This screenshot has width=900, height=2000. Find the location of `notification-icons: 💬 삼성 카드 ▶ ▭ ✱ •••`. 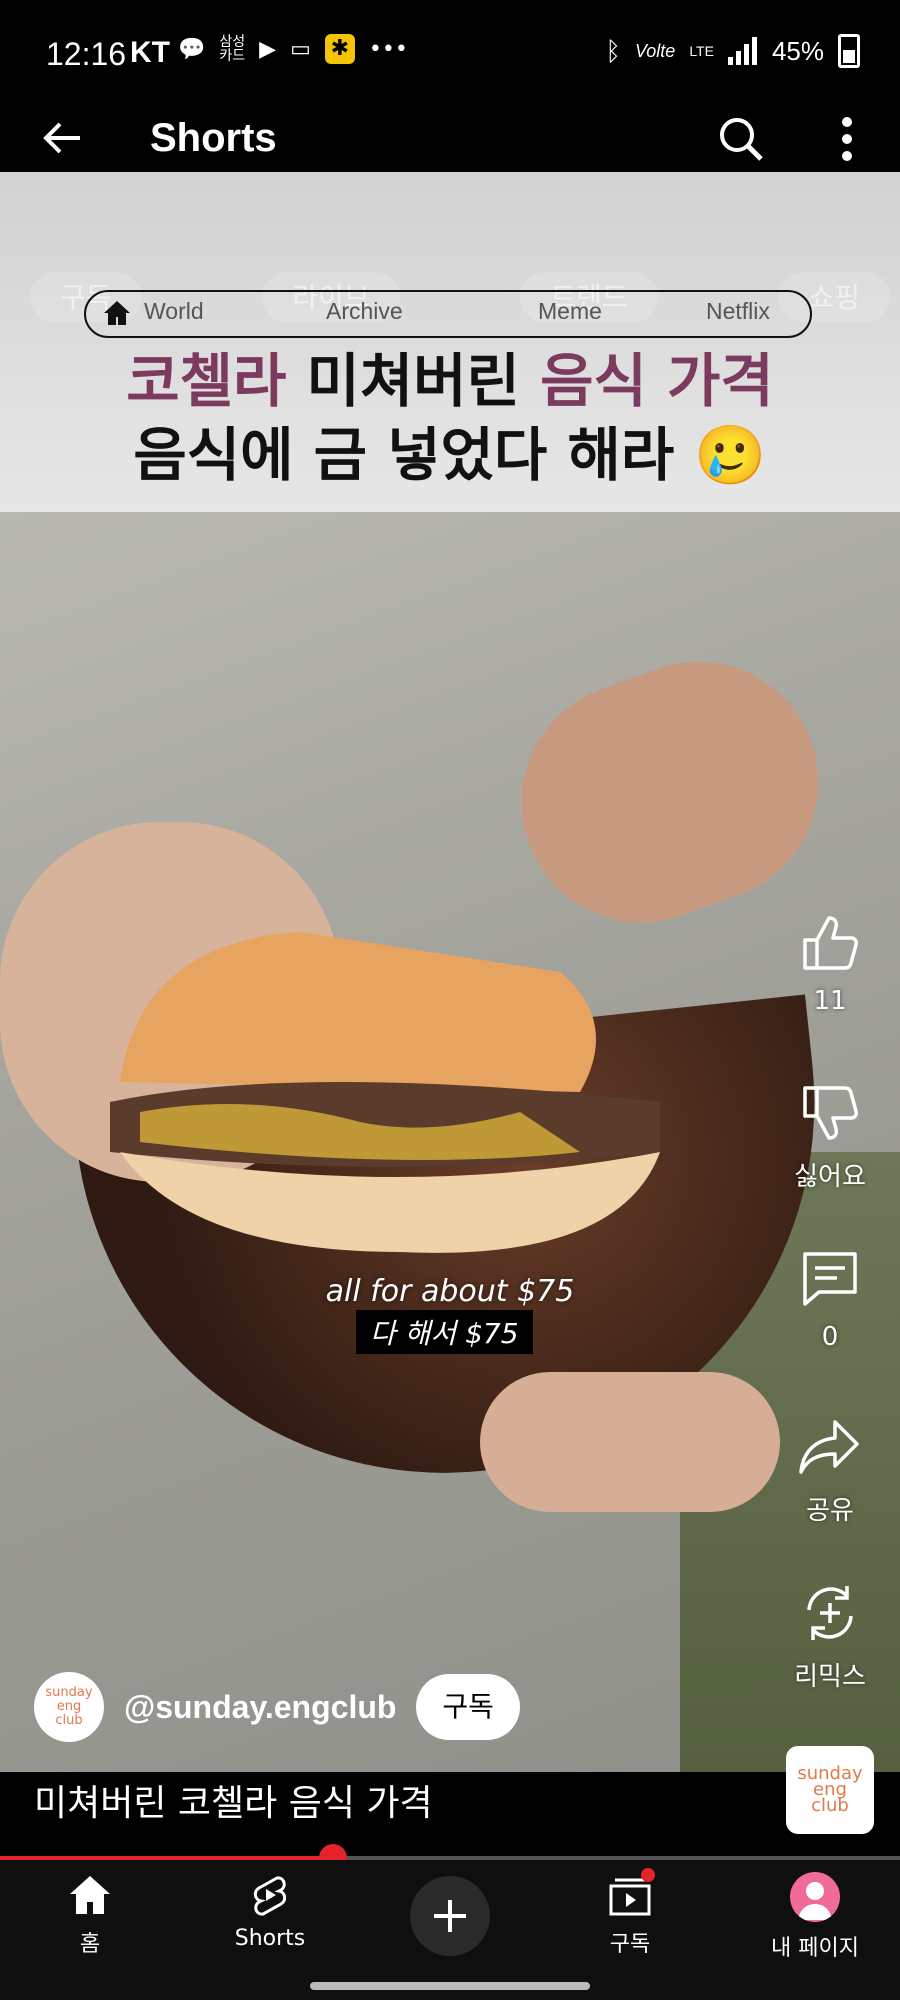

notification-icons: 💬 삼성 카드 ▶ ▭ ✱ ••• is located at coordinates (290, 49).